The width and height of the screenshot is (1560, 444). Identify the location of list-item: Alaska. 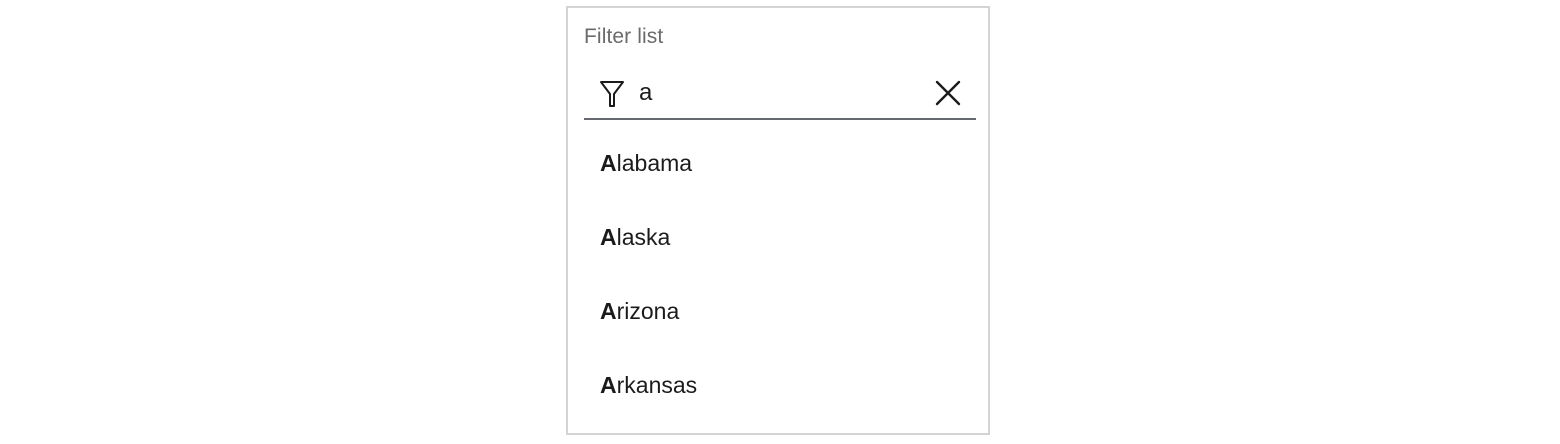
(780, 237).